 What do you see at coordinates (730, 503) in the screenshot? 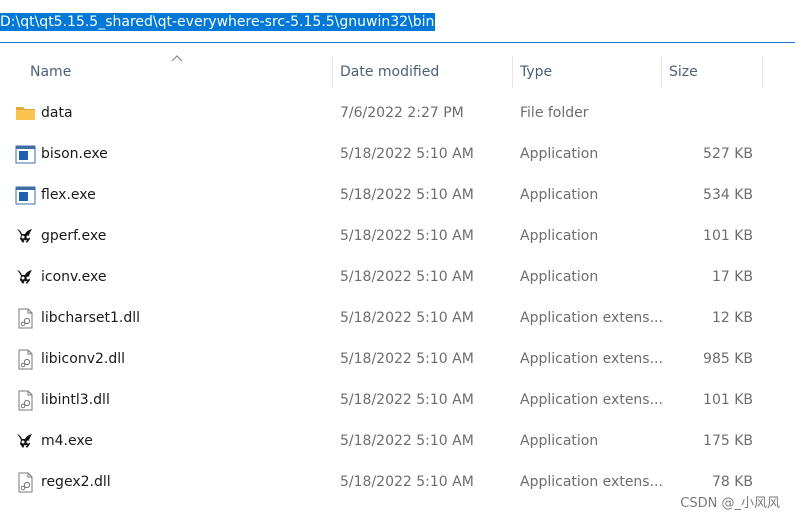
I see `watermark-text: CSDN @_小风风` at bounding box center [730, 503].